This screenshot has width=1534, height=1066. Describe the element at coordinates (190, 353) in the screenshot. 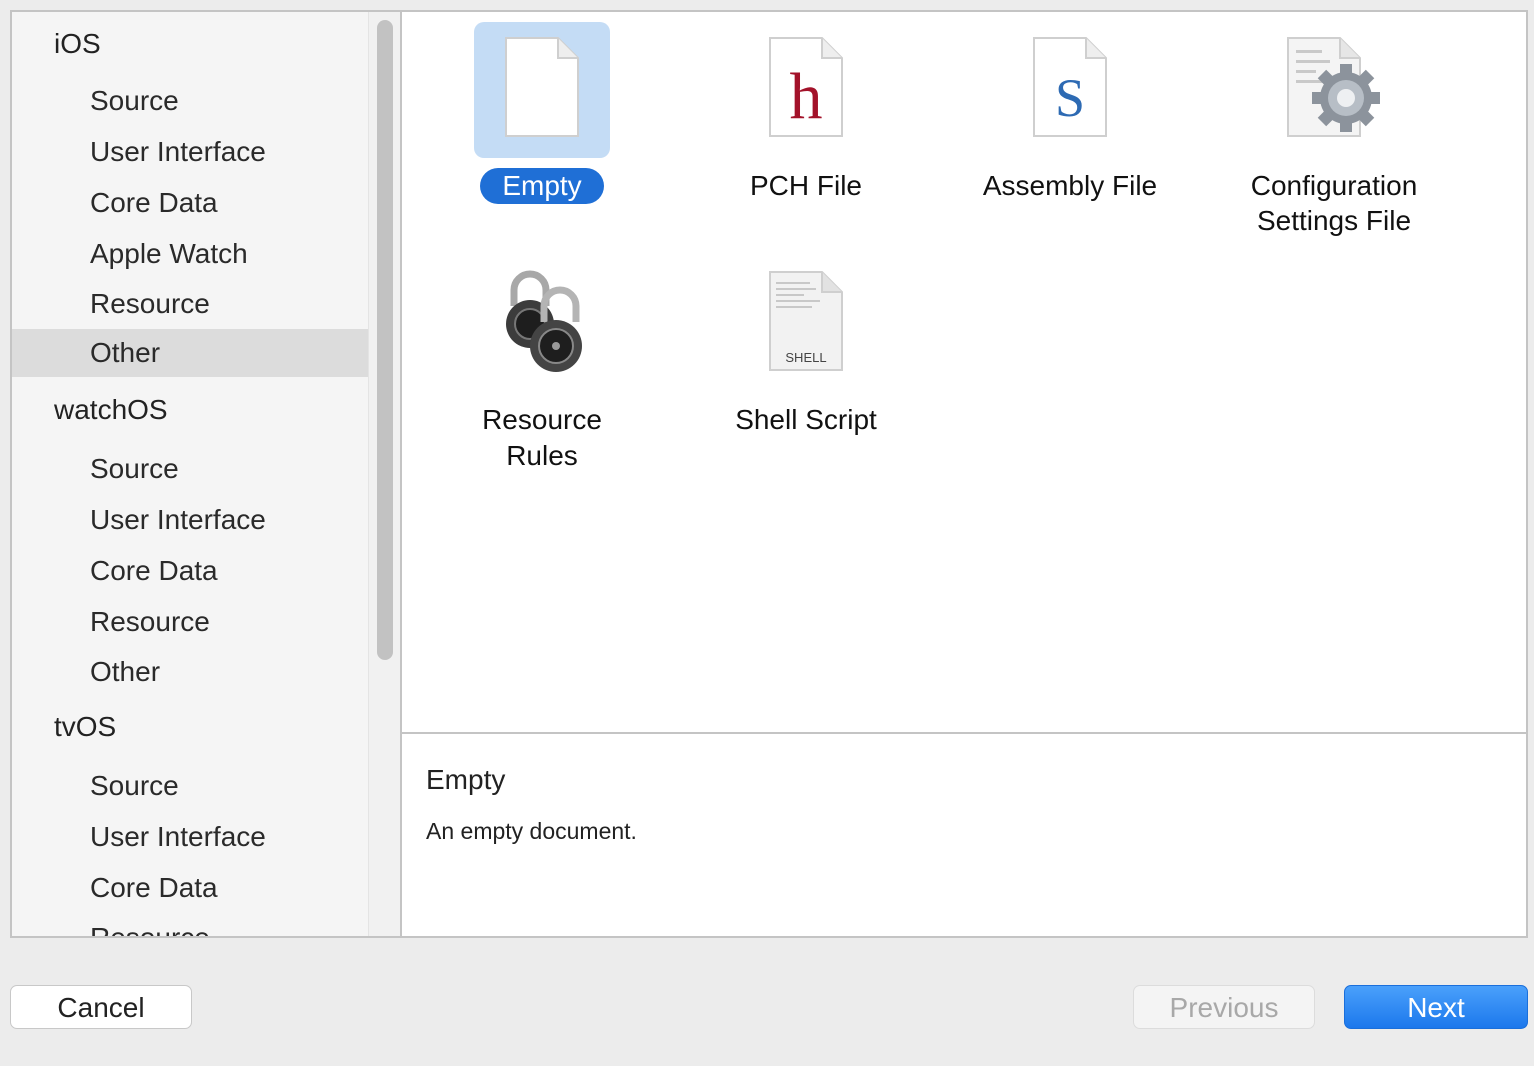

I see `sidebar-item-ios-other: Other` at that location.